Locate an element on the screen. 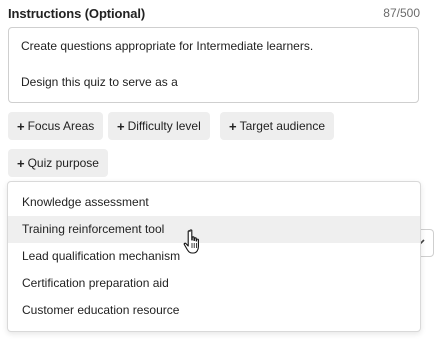  dropdown-option-customer-education-resource: Customer education resource is located at coordinates (214, 310).